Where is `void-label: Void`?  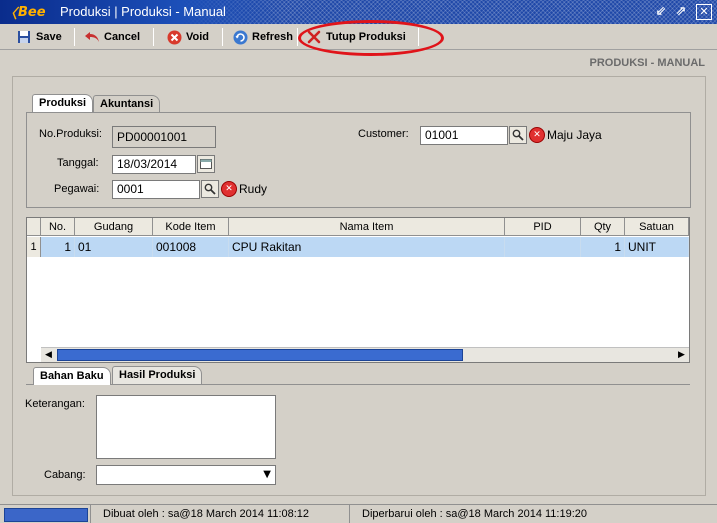
void-label: Void is located at coordinates (198, 37).